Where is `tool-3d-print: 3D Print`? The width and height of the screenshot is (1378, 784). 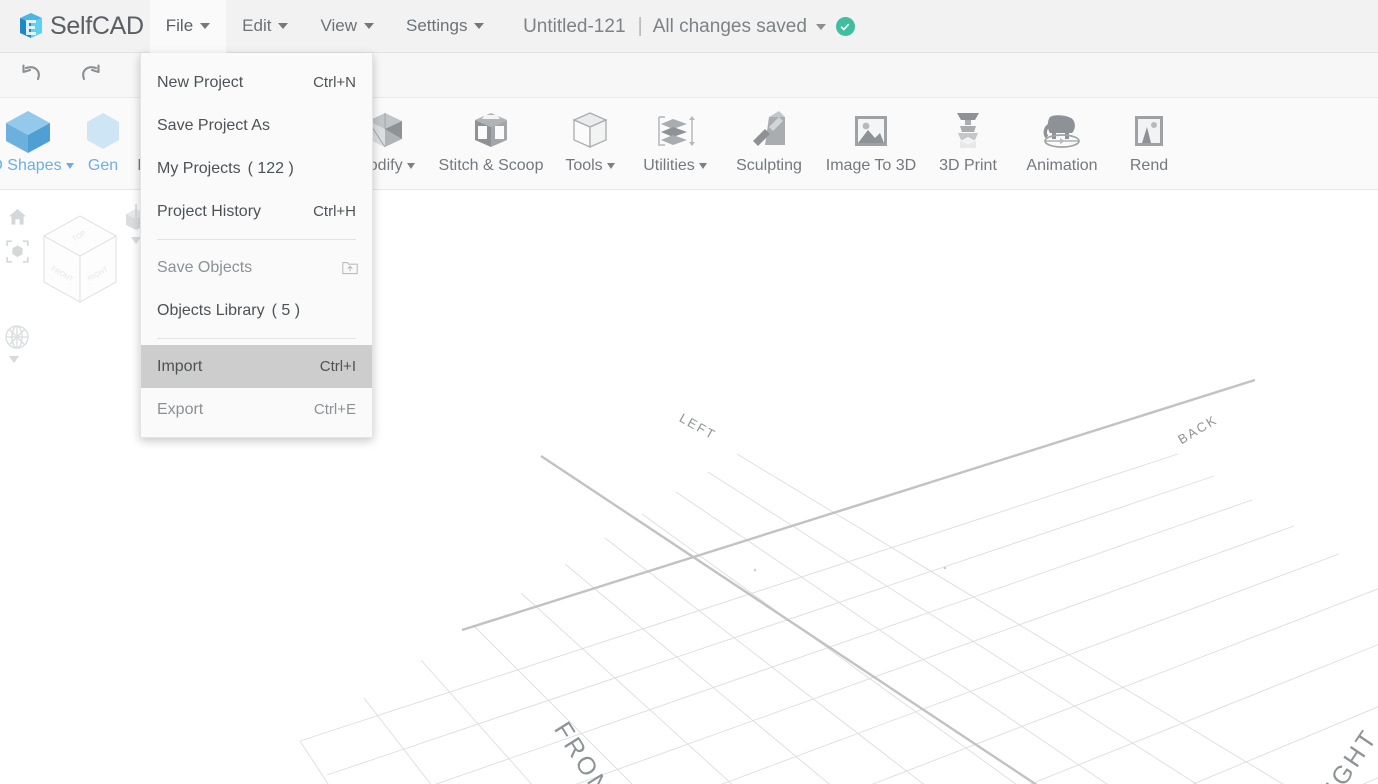 tool-3d-print: 3D Print is located at coordinates (968, 136).